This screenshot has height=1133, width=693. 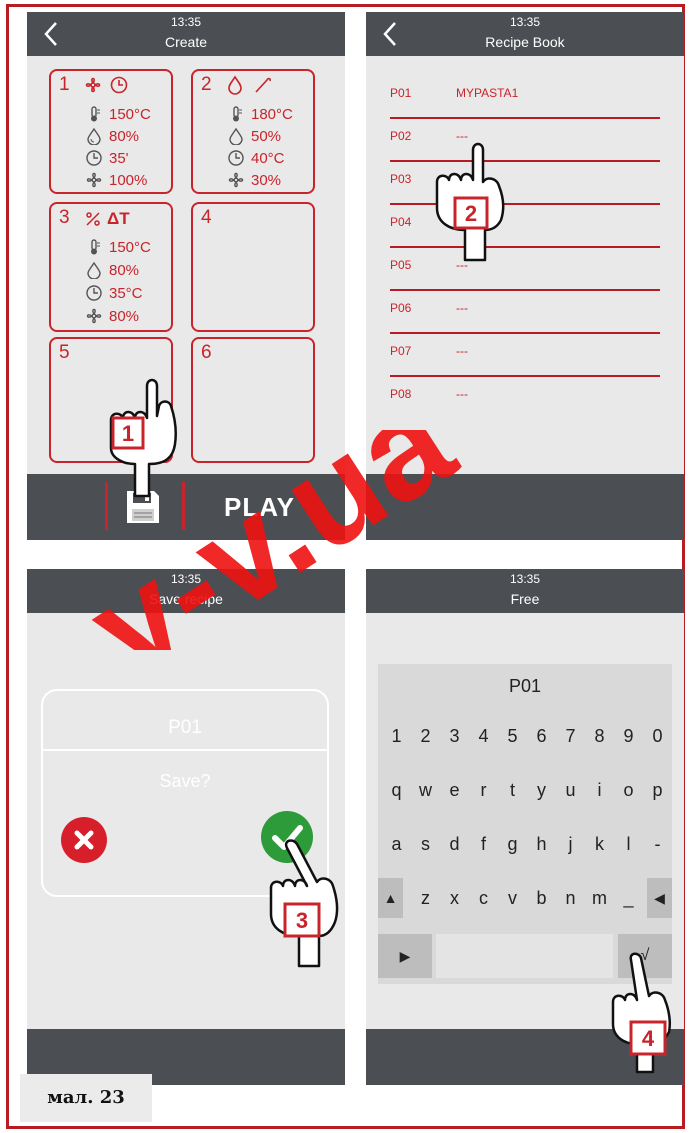 What do you see at coordinates (659, 898) in the screenshot?
I see `backspace-key: ◀` at bounding box center [659, 898].